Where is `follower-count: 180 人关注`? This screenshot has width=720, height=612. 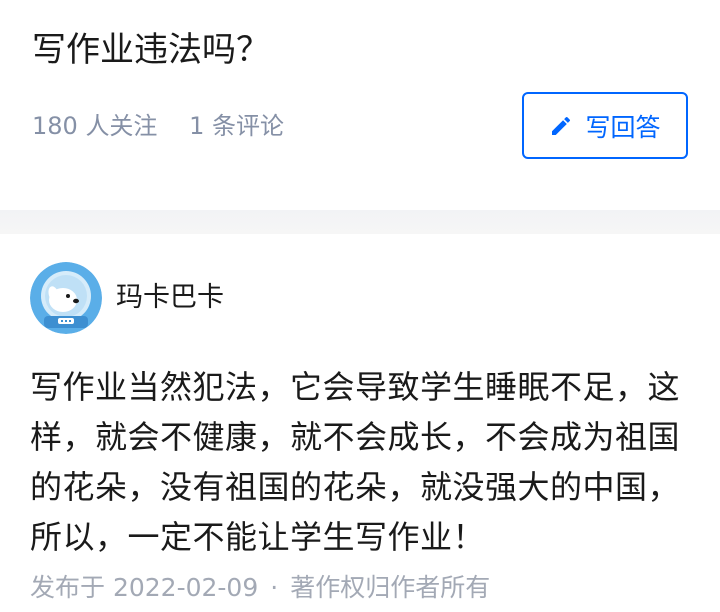 follower-count: 180 人关注 is located at coordinates (94, 126).